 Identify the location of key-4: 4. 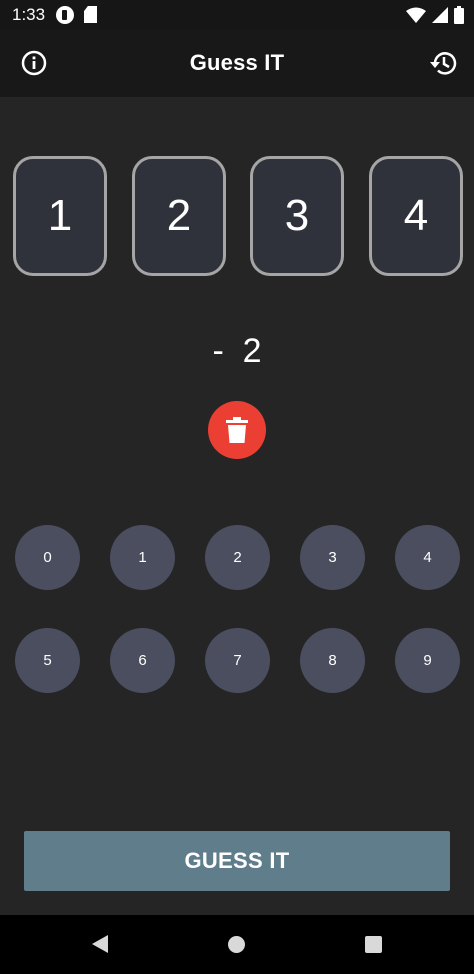
(427, 557).